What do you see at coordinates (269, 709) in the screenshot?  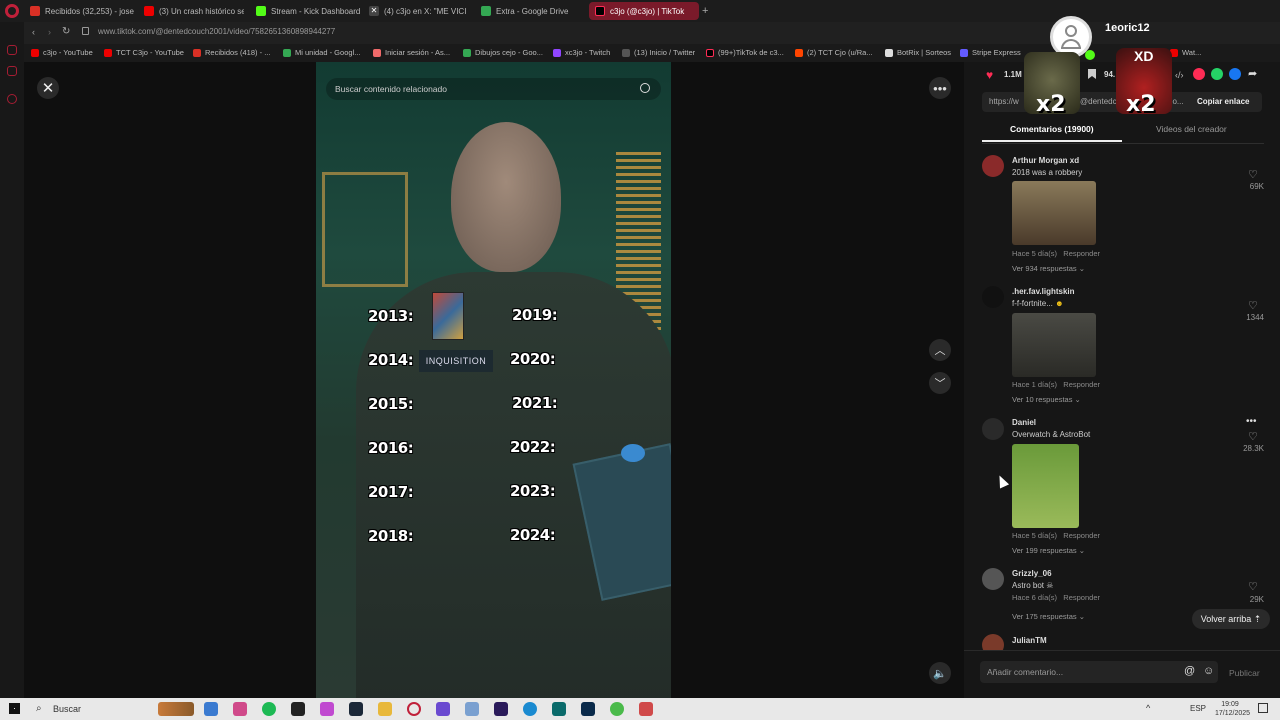 I see `spotify-icon` at bounding box center [269, 709].